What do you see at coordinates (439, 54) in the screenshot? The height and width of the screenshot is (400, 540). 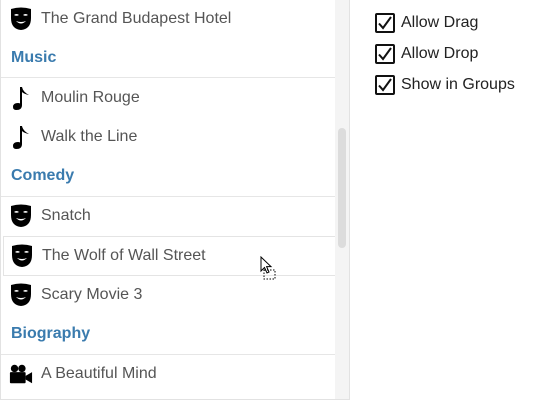 I see `checkbox-label: Allow Drop` at bounding box center [439, 54].